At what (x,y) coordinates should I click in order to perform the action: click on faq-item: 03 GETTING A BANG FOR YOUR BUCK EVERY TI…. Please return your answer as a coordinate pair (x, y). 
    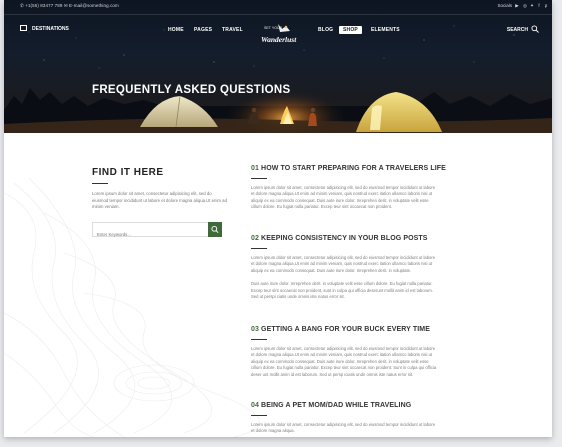
    Looking at the image, I should click on (346, 352).